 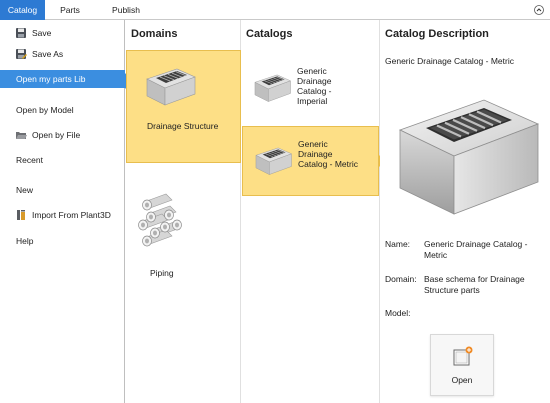 What do you see at coordinates (25, 190) in the screenshot?
I see `new-label: New` at bounding box center [25, 190].